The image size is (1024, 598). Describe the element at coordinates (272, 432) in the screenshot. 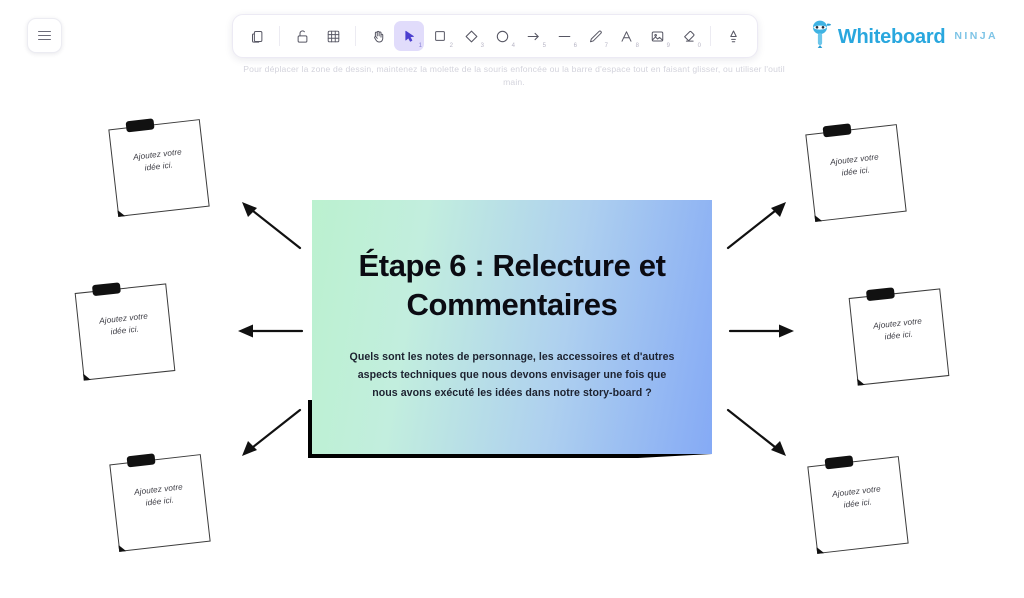

I see `arrow-down-left` at that location.